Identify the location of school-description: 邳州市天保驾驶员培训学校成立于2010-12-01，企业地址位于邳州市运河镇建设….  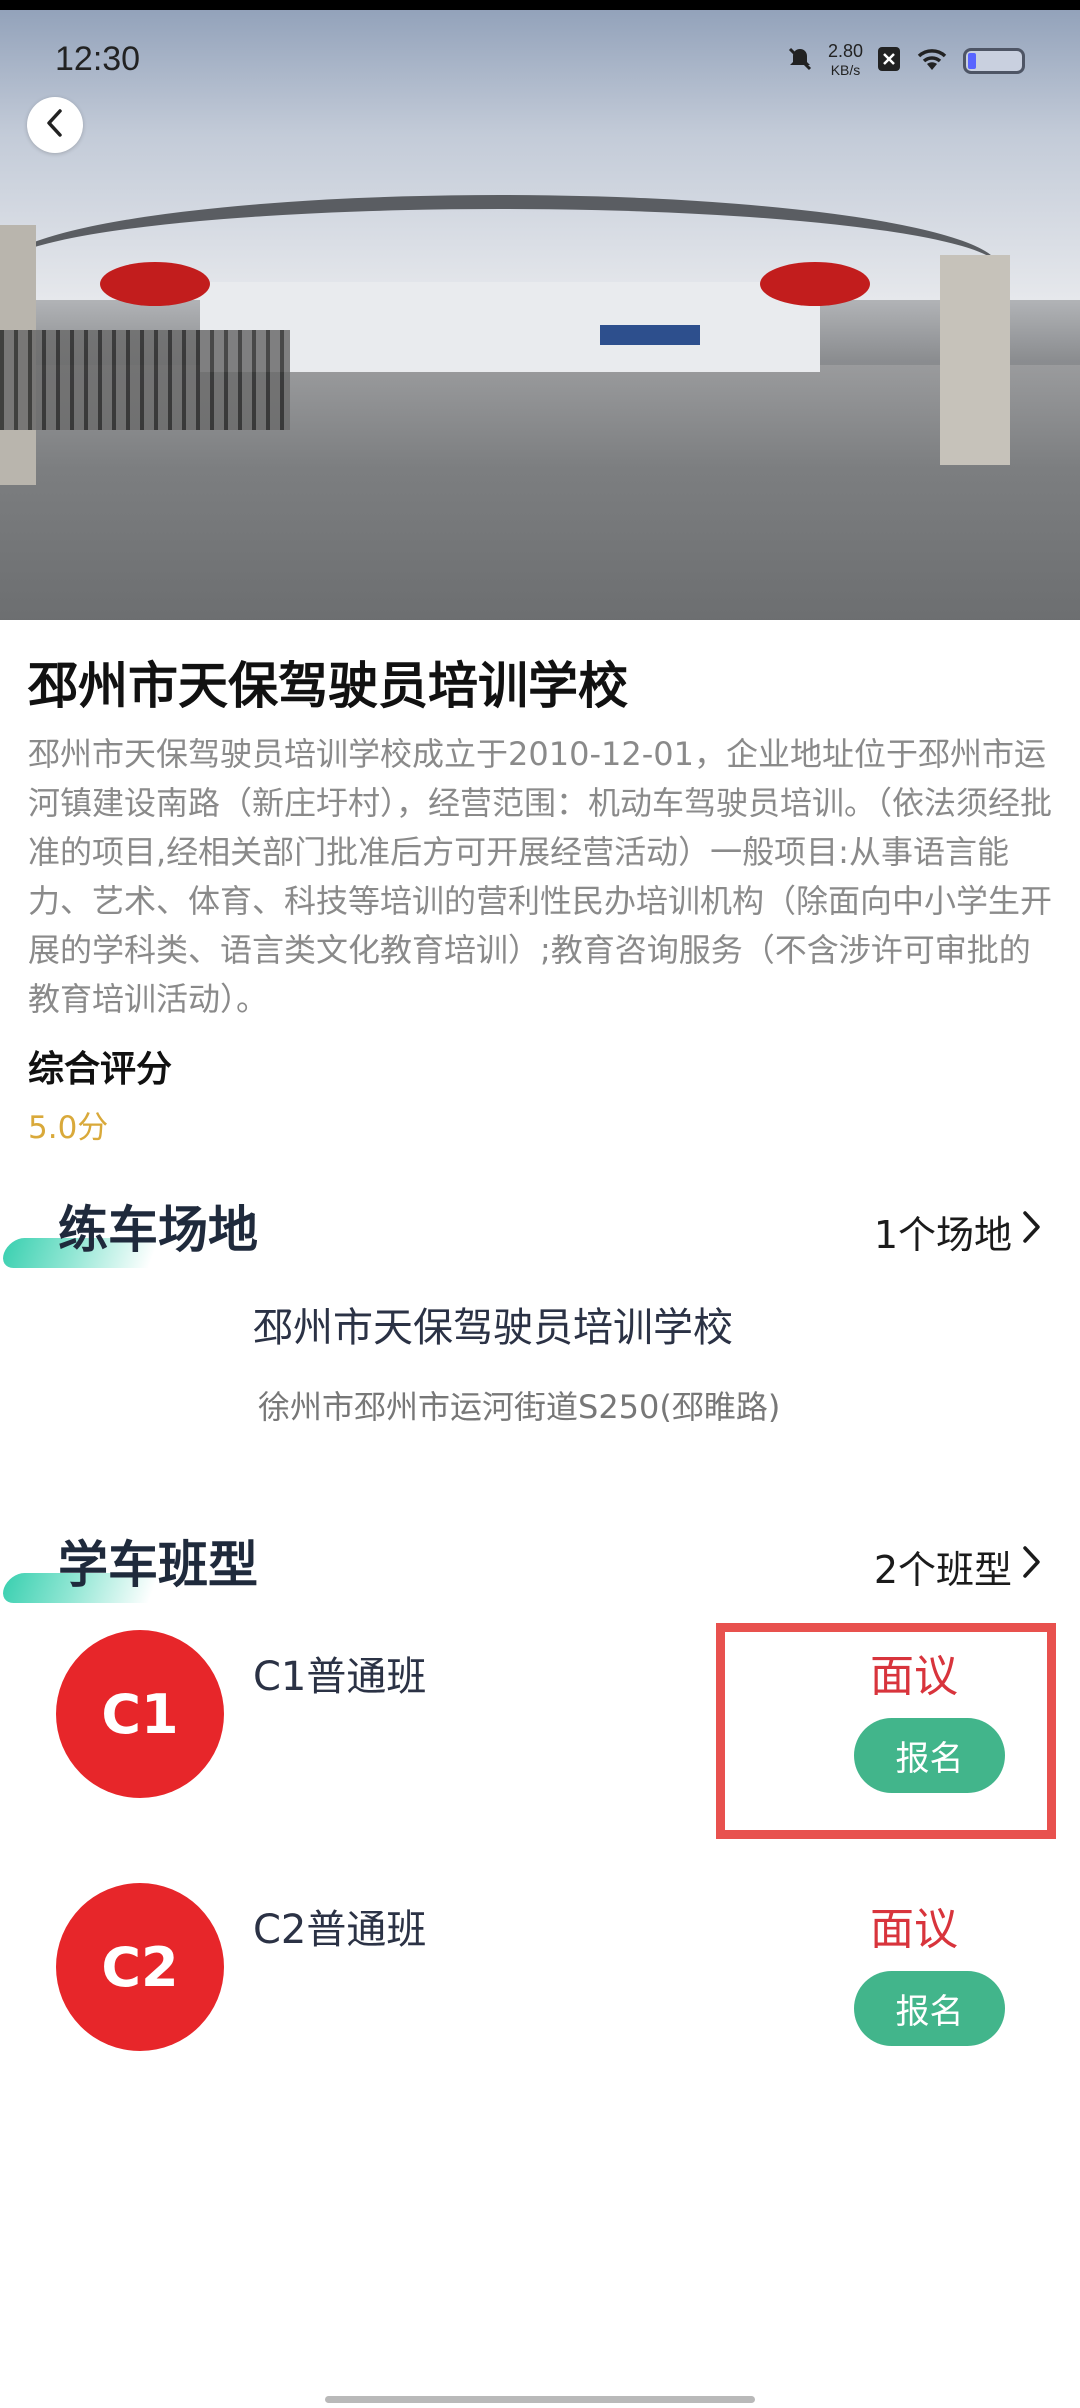
(540, 876).